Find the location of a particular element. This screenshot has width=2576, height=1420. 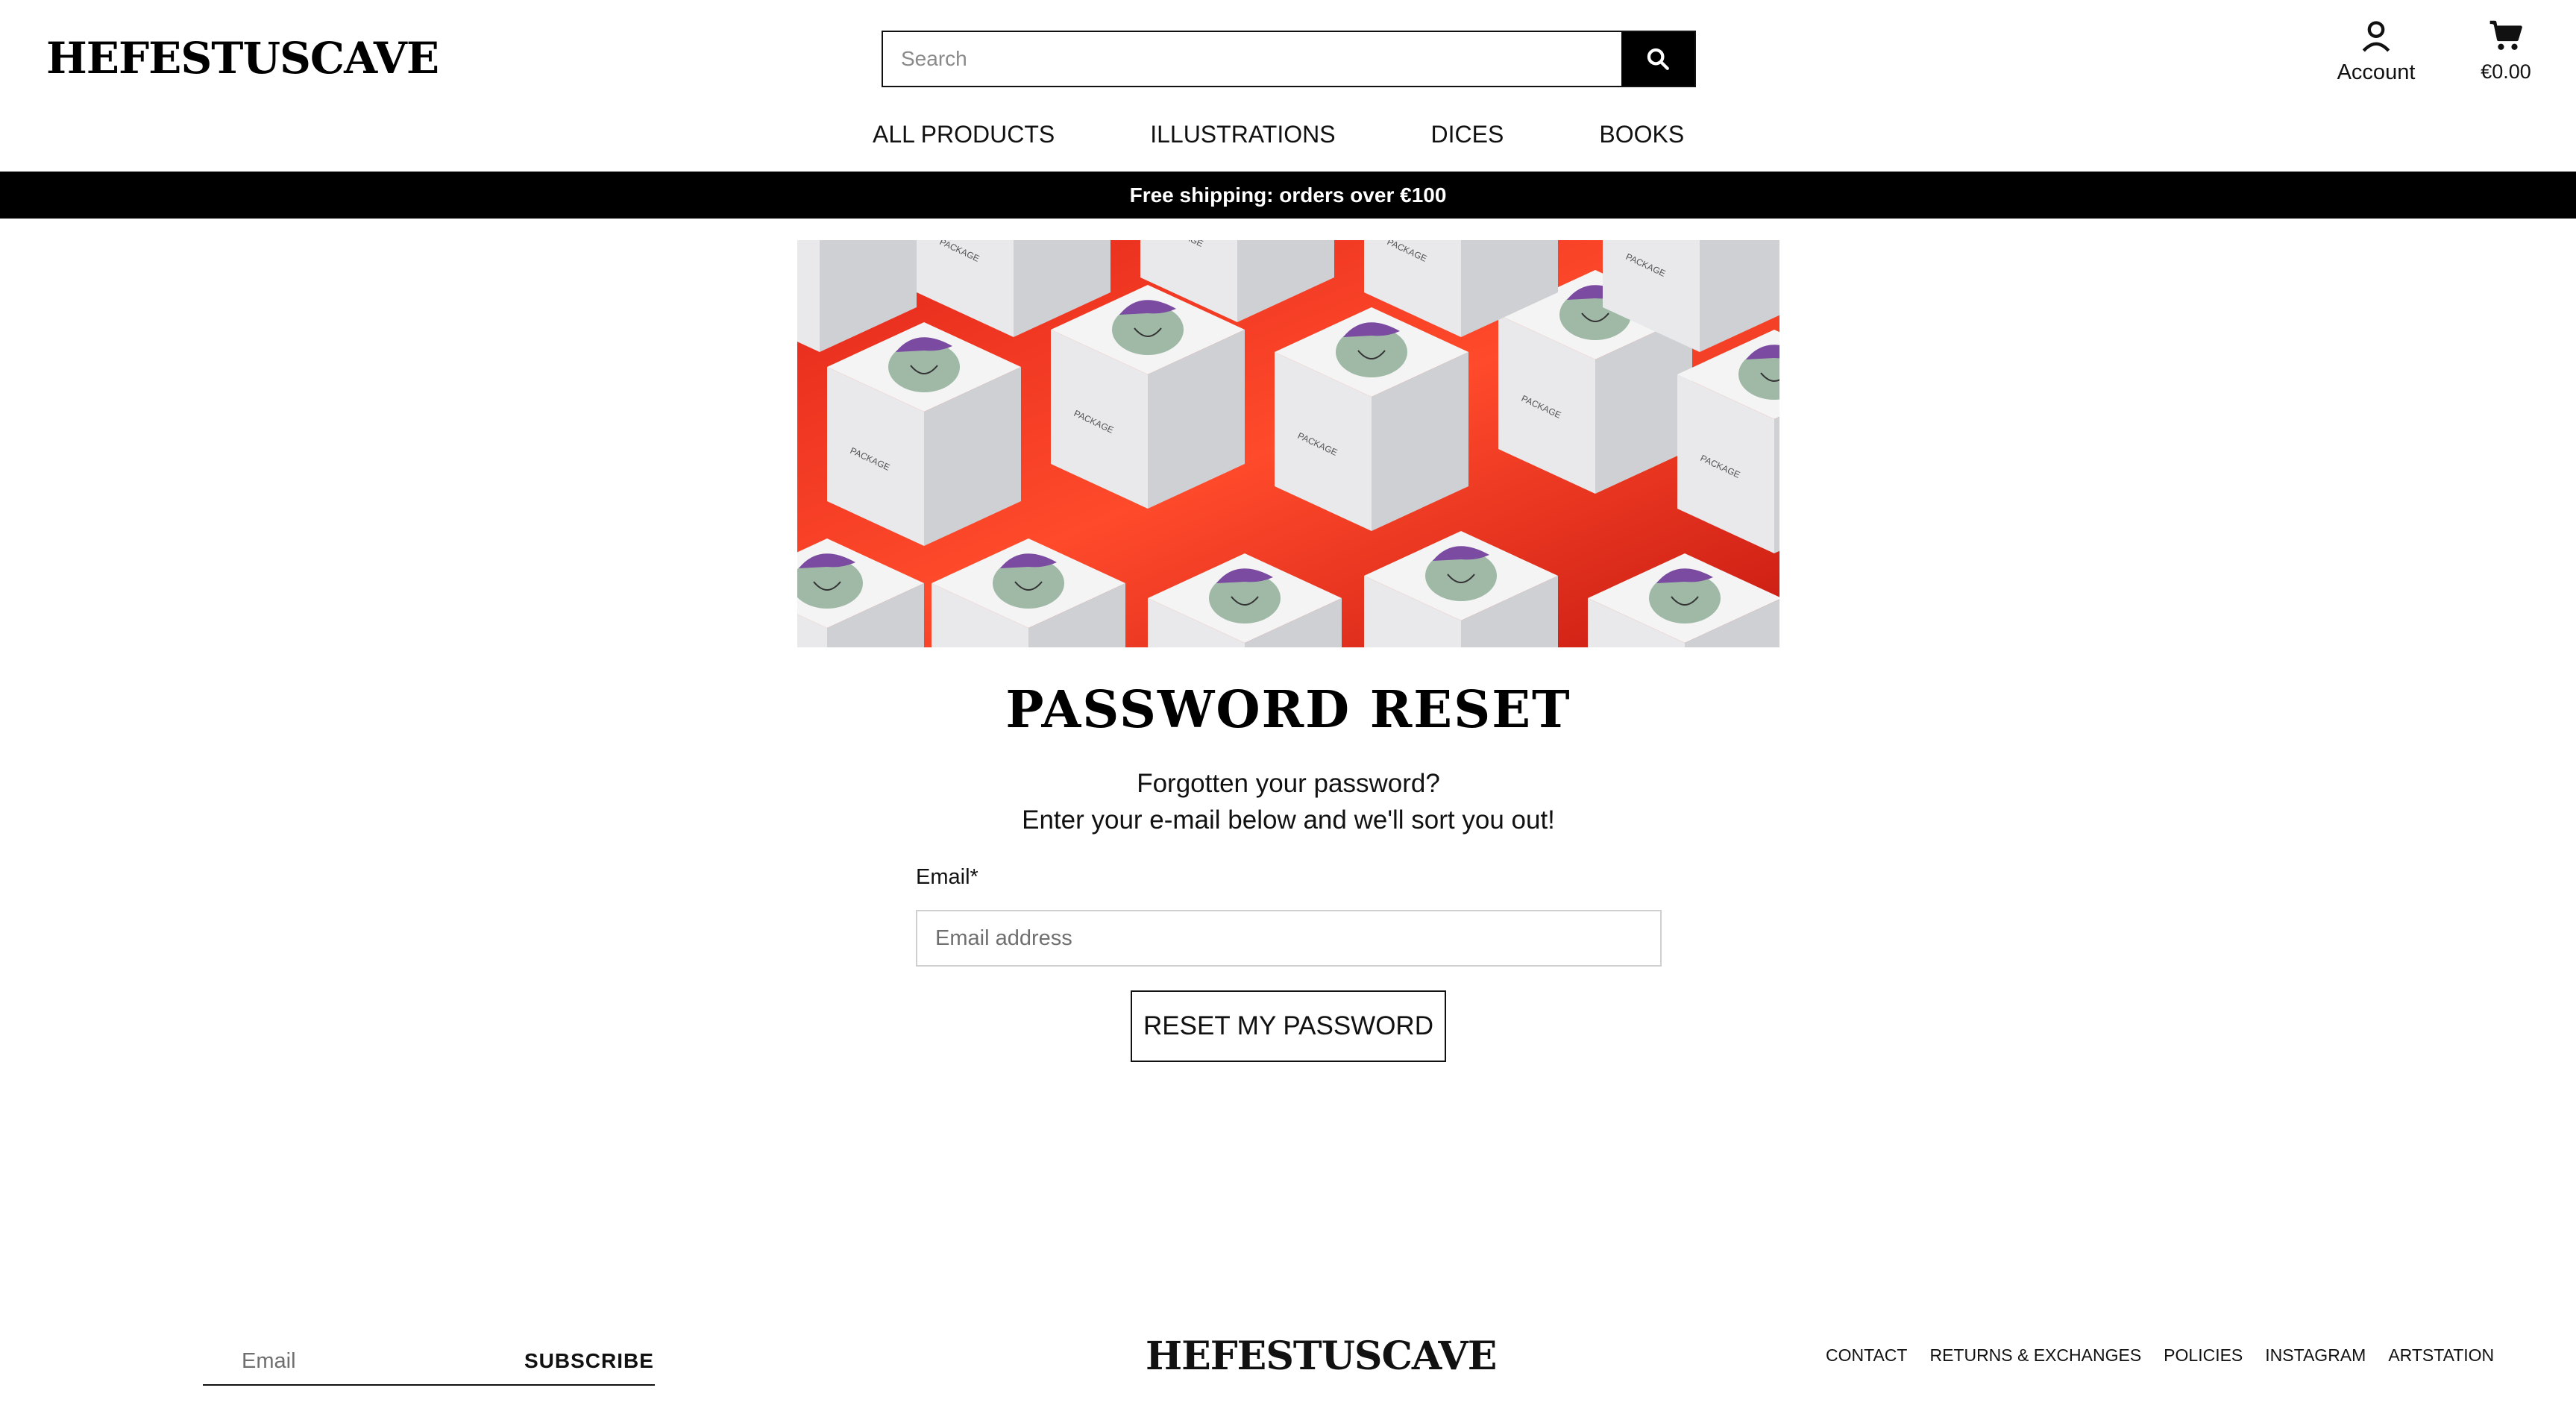

account-link: Account is located at coordinates (2376, 52).